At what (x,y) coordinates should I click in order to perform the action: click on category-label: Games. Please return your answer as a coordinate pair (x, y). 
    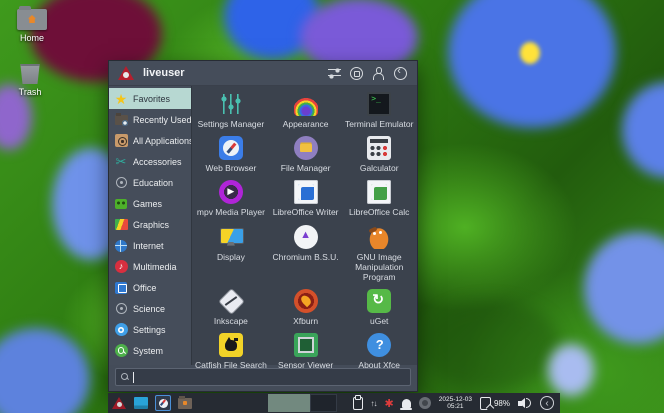
    Looking at the image, I should click on (148, 203).